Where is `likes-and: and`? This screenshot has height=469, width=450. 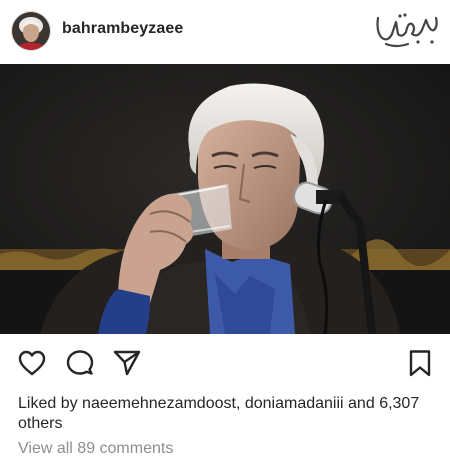
likes-and: and is located at coordinates (361, 403).